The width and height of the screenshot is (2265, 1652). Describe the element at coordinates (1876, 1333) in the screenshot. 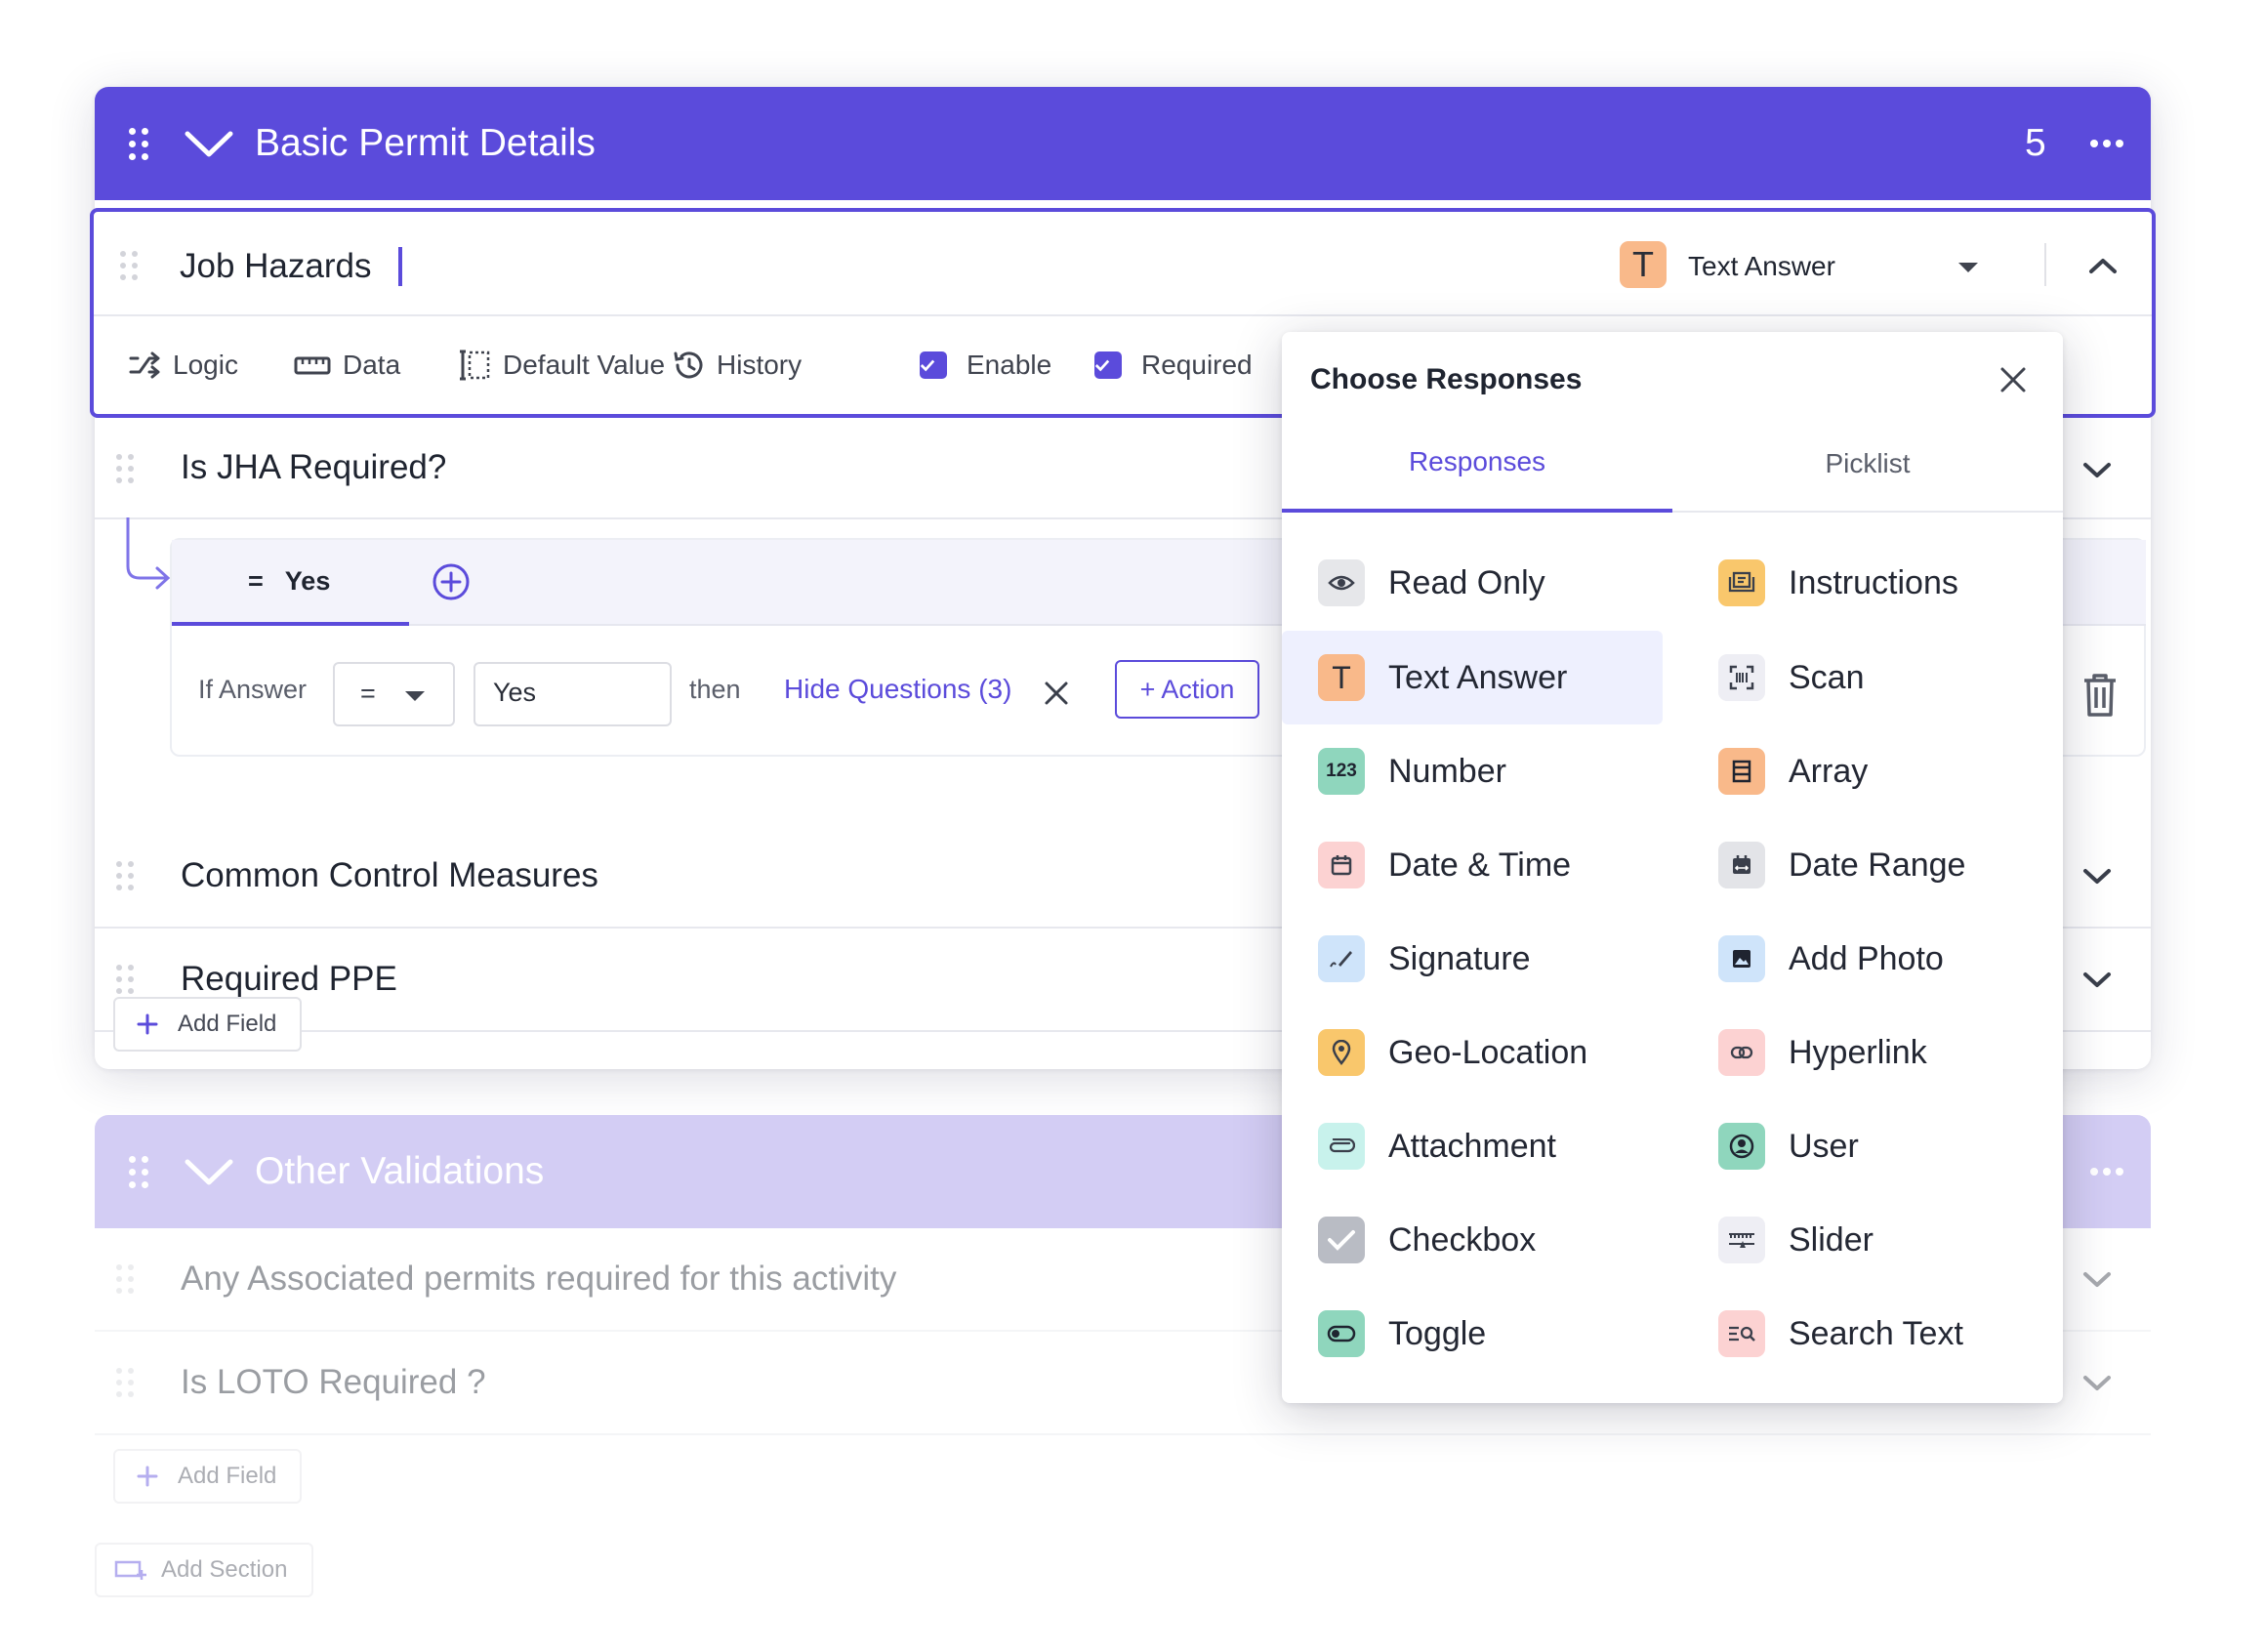

I see `option-label: Search Text` at that location.